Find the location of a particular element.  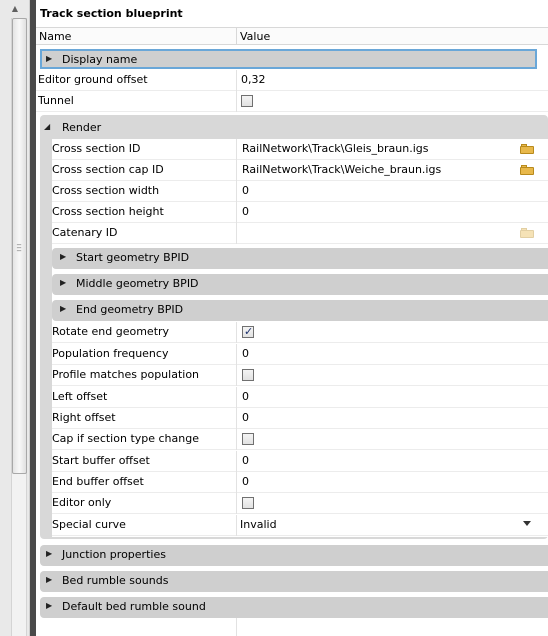

category-label: Middle geometry BPID is located at coordinates (137, 283).